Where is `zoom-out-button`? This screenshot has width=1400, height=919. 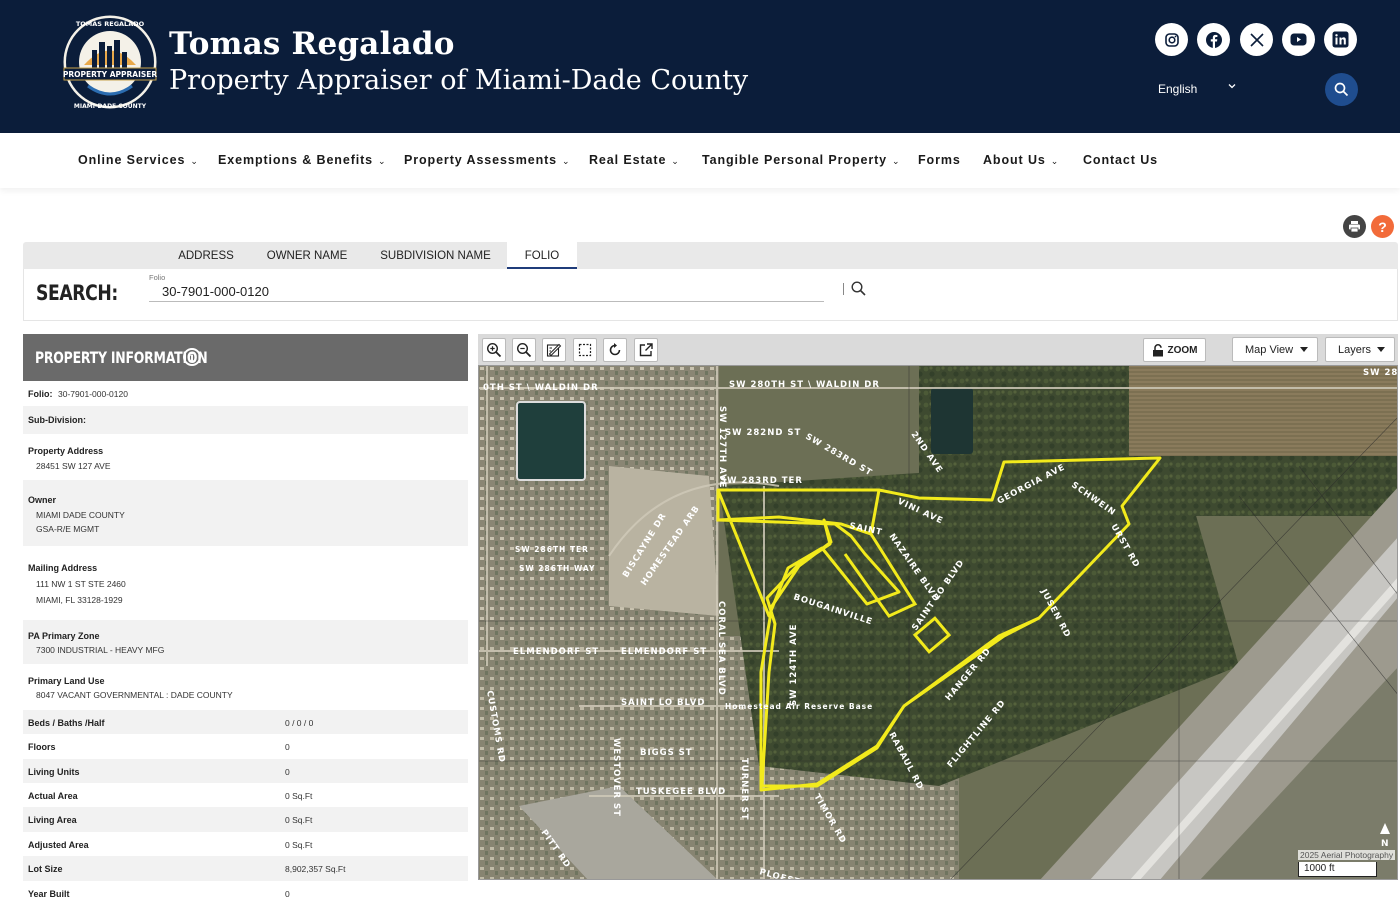 zoom-out-button is located at coordinates (524, 350).